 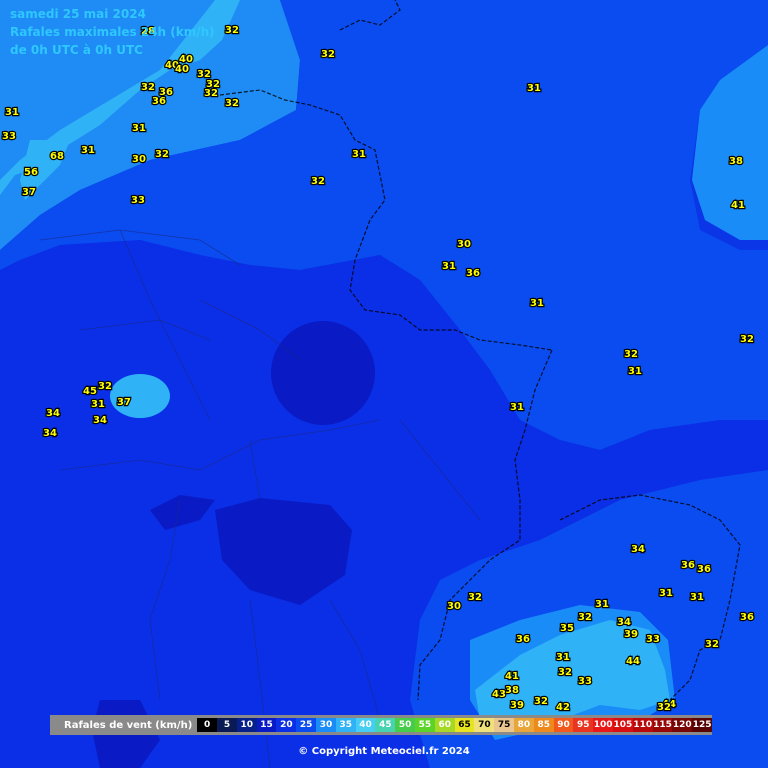 What do you see at coordinates (76, 50) in the screenshot?
I see `period-text: de 0h UTC à 0h UTC` at bounding box center [76, 50].